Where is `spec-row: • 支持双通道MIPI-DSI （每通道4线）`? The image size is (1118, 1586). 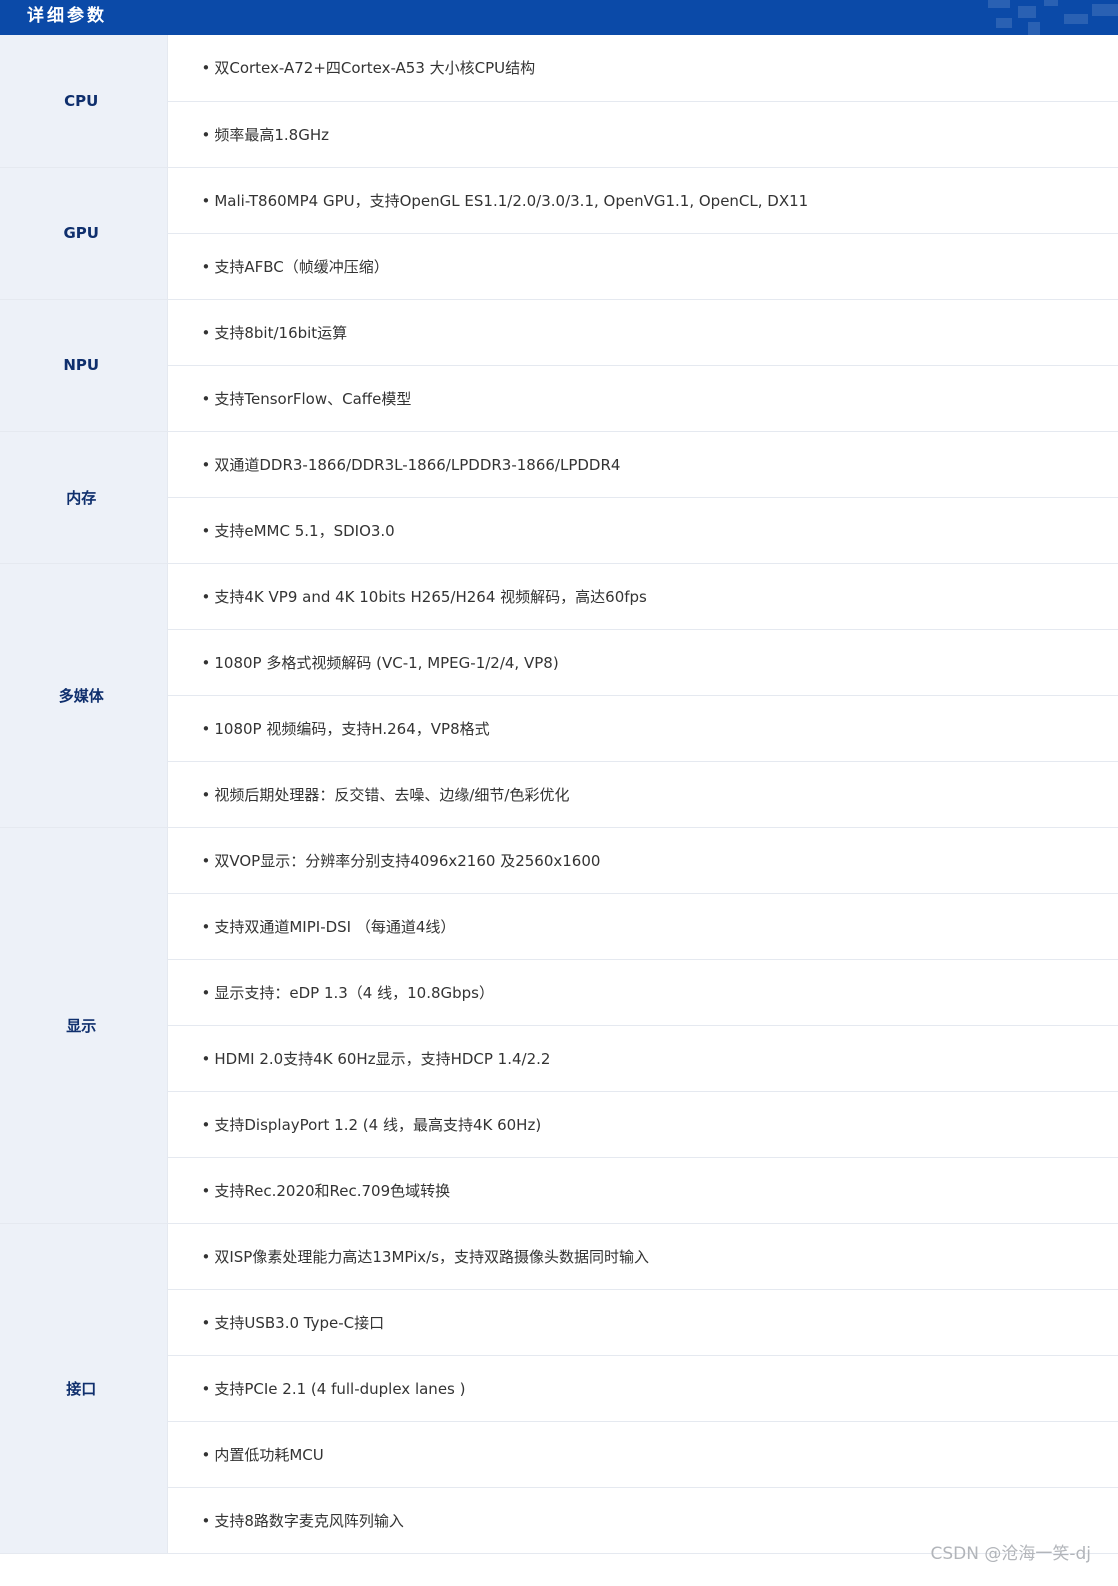
spec-row: • 支持双通道MIPI-DSI （每通道4线） is located at coordinates (559, 926).